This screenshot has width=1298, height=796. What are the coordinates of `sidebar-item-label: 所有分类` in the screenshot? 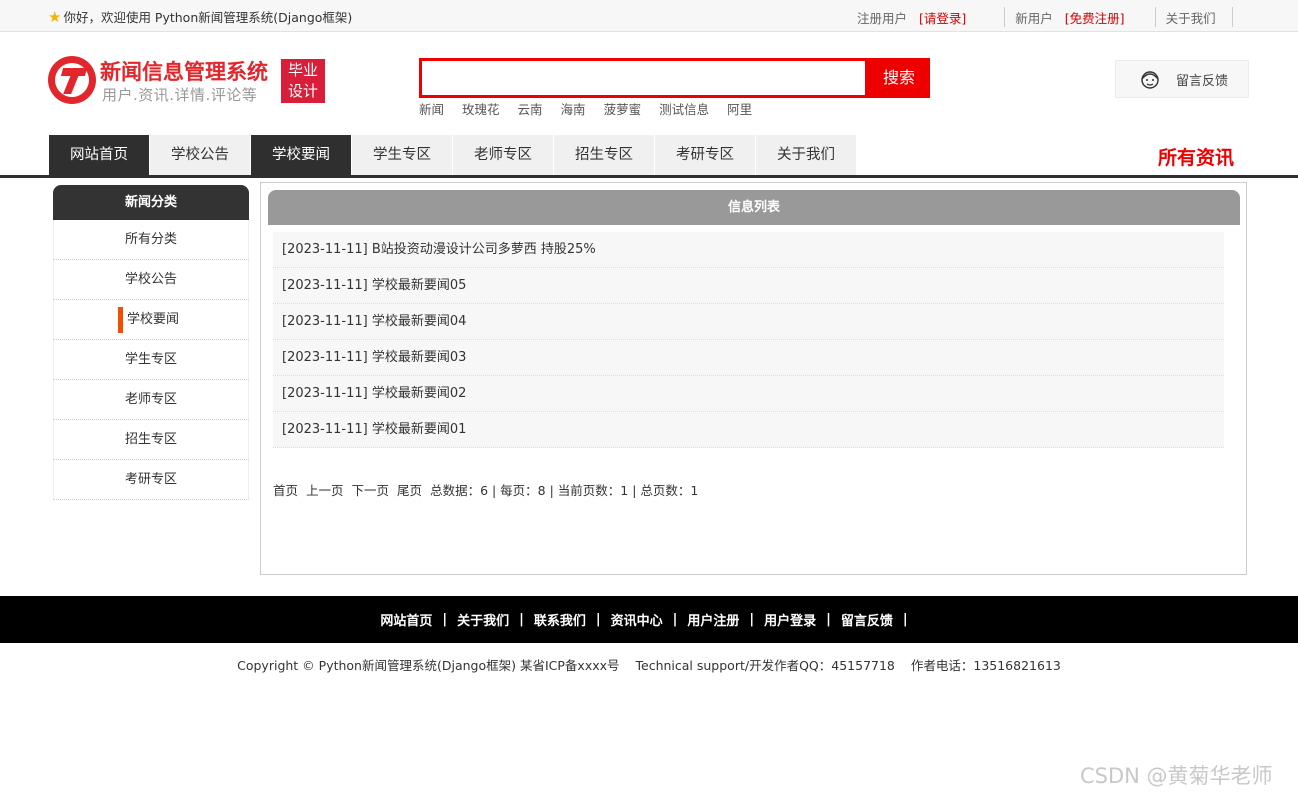 It's located at (150, 239).